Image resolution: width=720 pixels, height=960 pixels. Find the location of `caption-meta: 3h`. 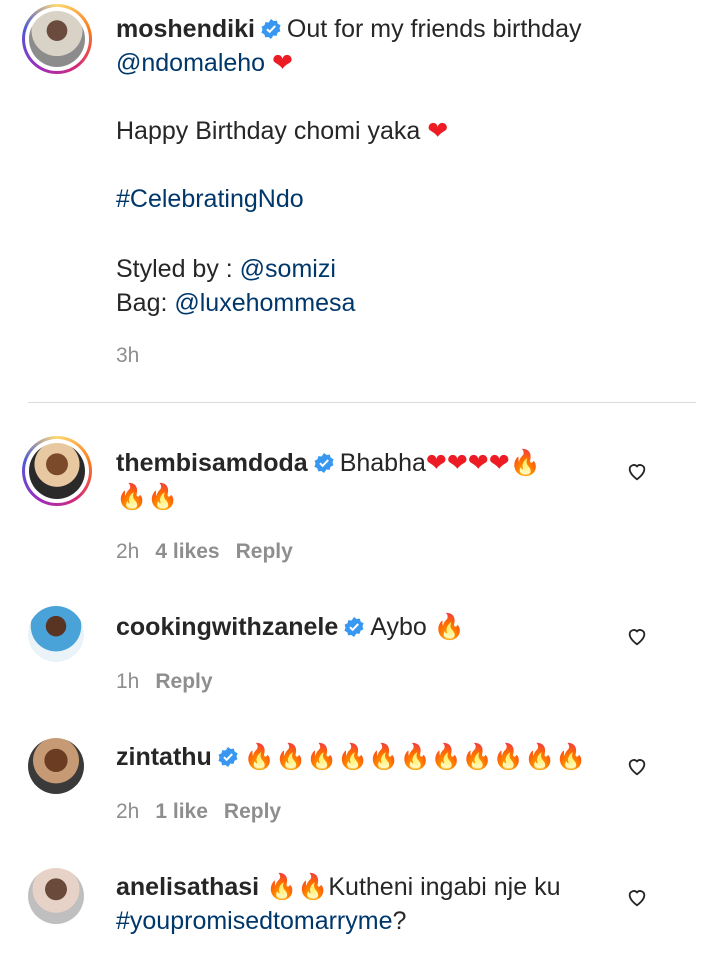

caption-meta: 3h is located at coordinates (135, 356).